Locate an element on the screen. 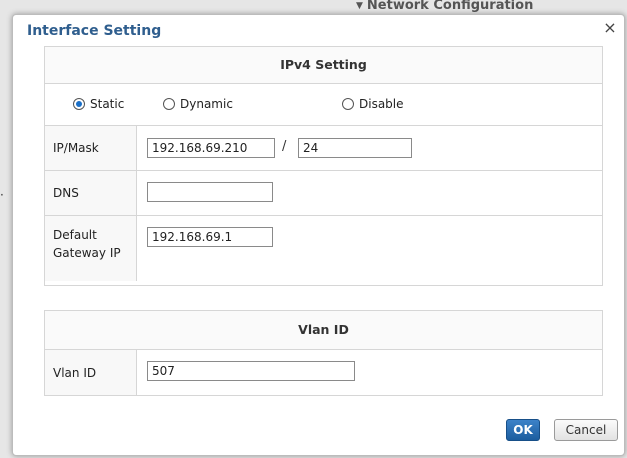 The width and height of the screenshot is (627, 458). ip-mask-row: IP/Mask / is located at coordinates (323, 148).